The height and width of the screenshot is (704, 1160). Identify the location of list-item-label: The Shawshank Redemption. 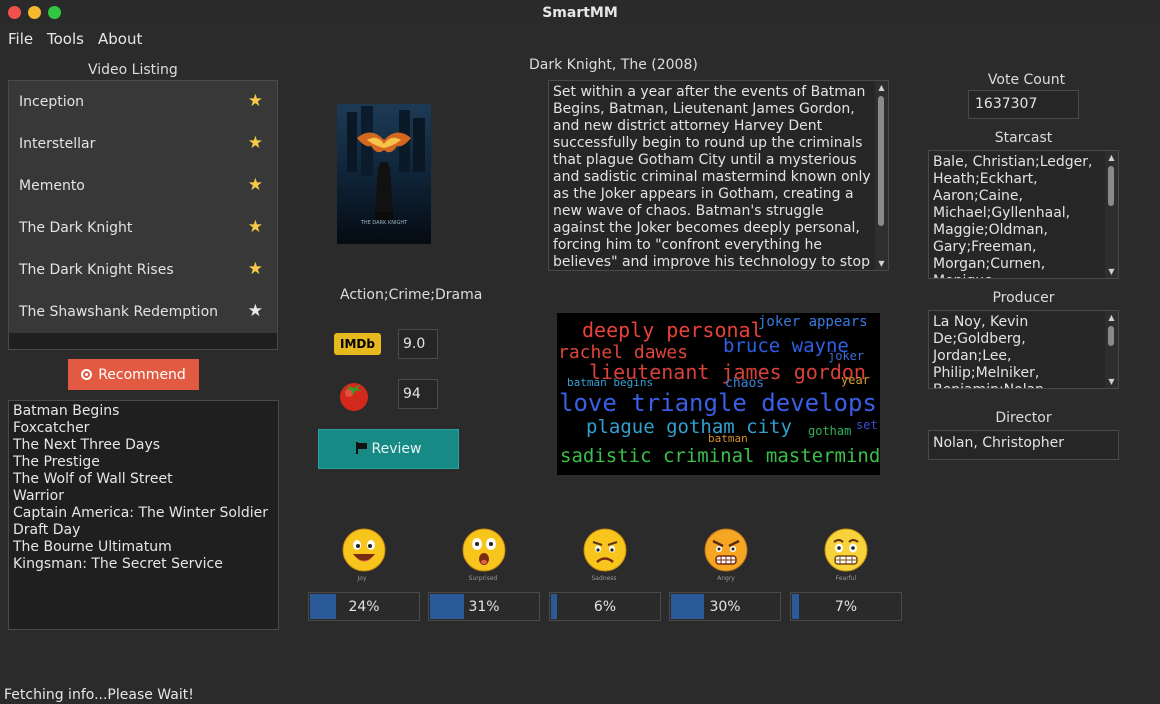
(119, 312).